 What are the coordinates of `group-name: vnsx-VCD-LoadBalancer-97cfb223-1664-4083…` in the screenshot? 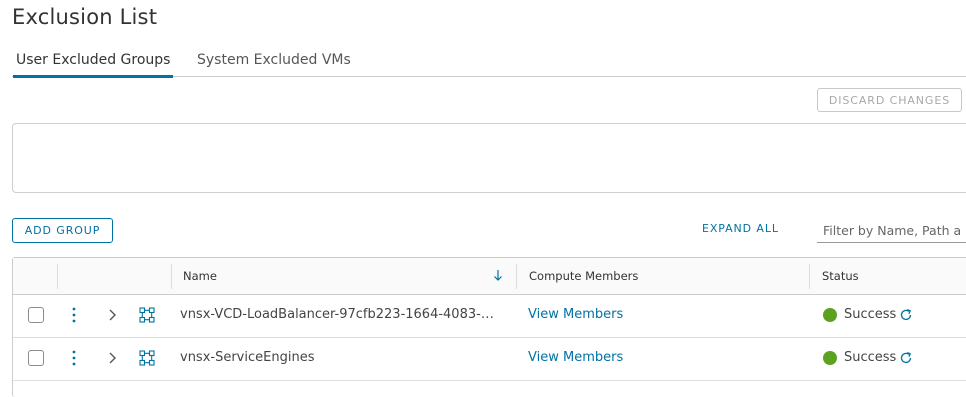 It's located at (339, 314).